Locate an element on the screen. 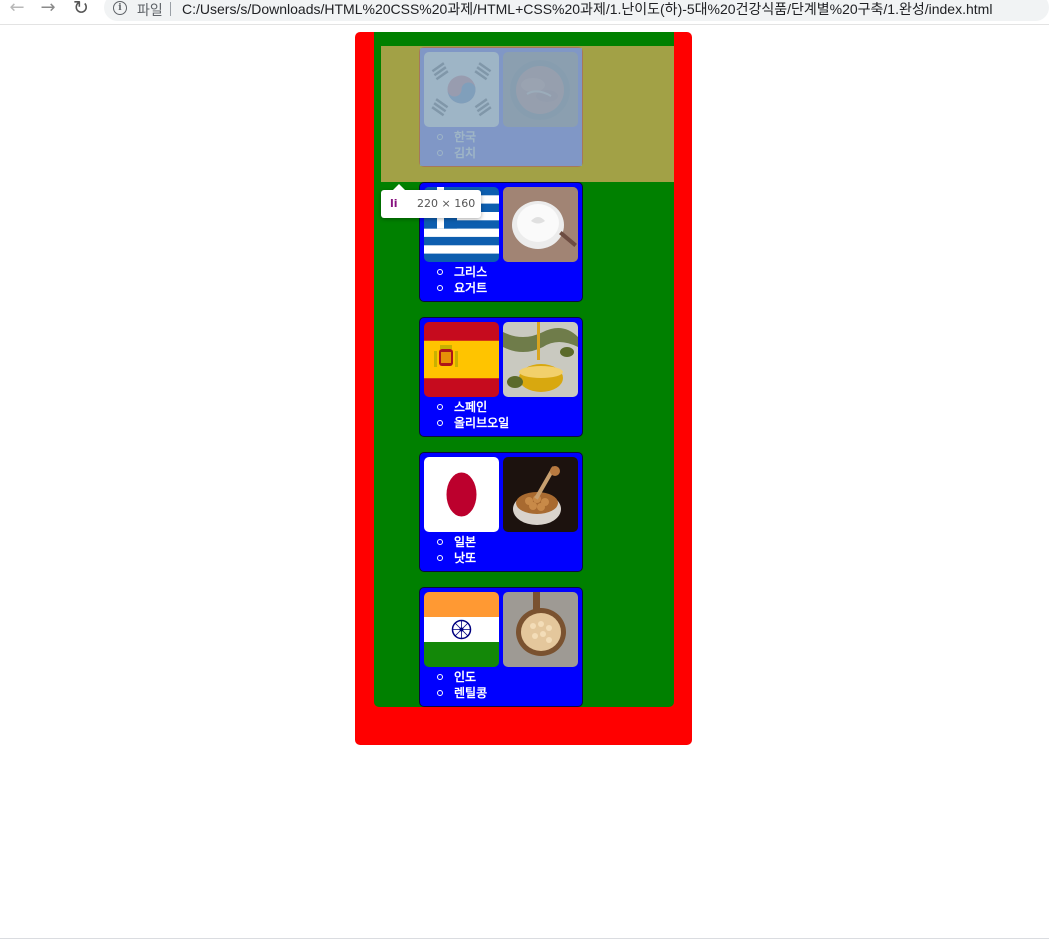  country-label: 인도 is located at coordinates (453, 677).